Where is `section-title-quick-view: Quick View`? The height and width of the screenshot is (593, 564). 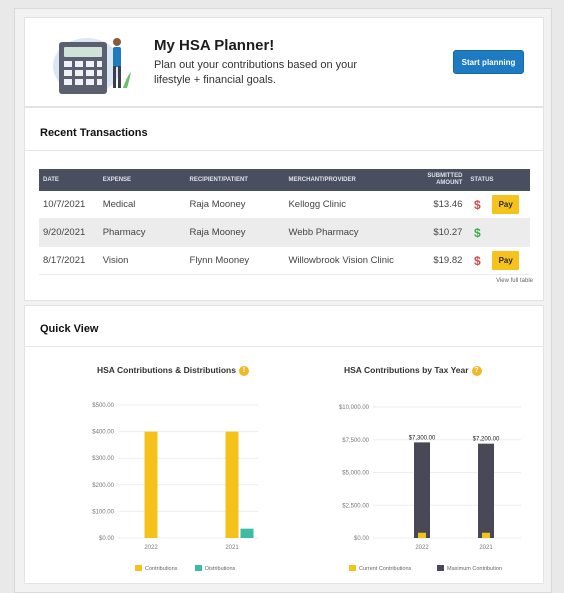 section-title-quick-view: Quick View is located at coordinates (69, 329).